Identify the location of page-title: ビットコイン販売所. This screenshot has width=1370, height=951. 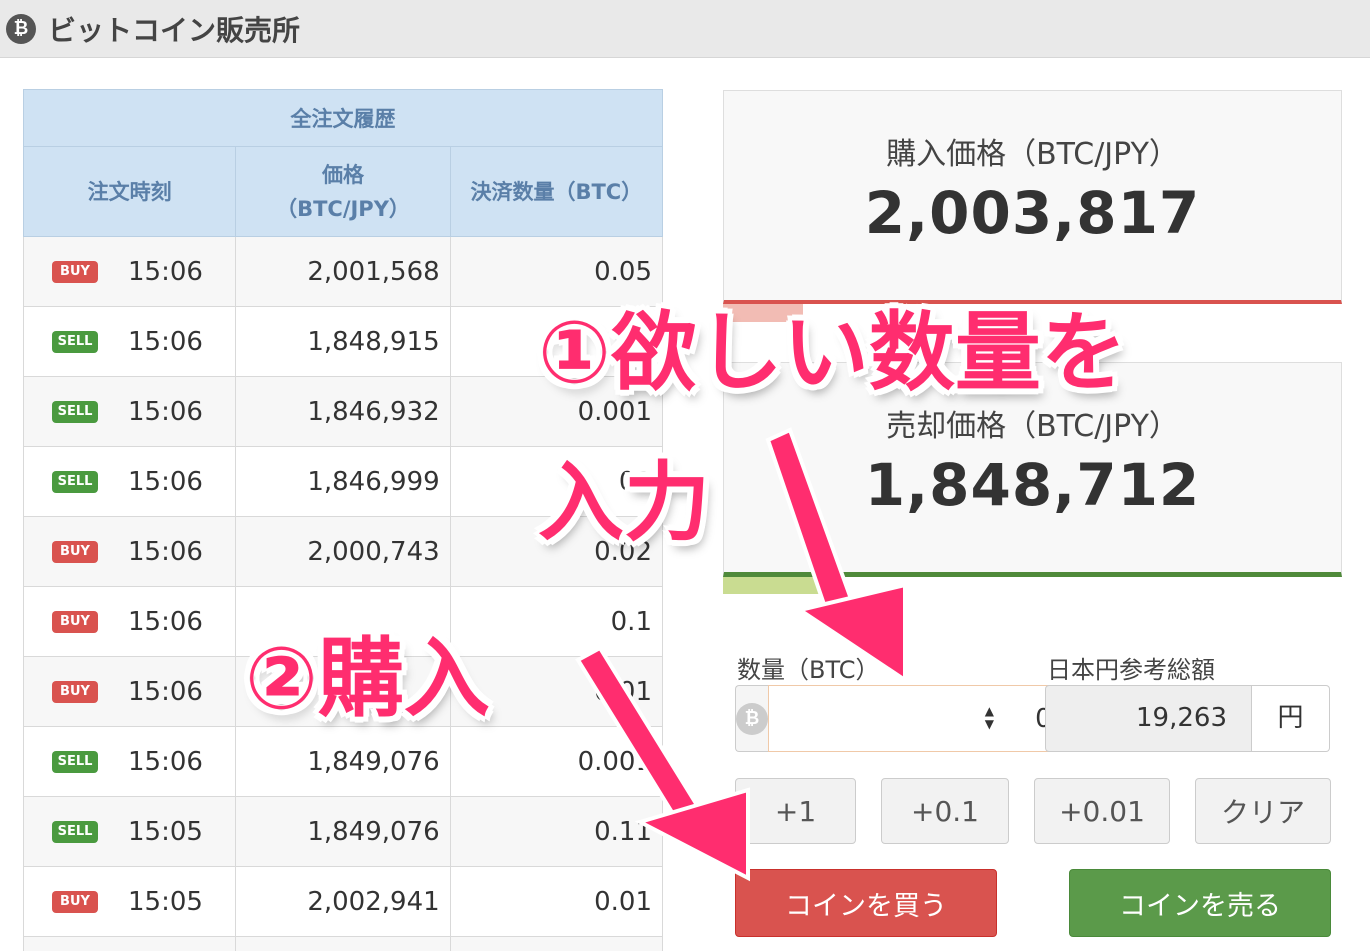
(174, 30).